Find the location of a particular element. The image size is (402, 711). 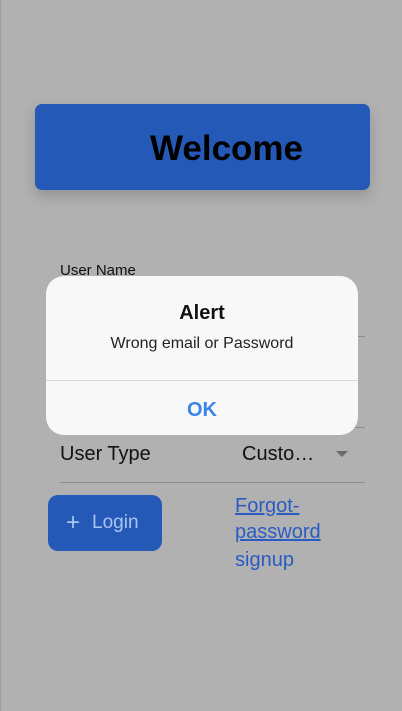

alert-title: Alert is located at coordinates (202, 313).